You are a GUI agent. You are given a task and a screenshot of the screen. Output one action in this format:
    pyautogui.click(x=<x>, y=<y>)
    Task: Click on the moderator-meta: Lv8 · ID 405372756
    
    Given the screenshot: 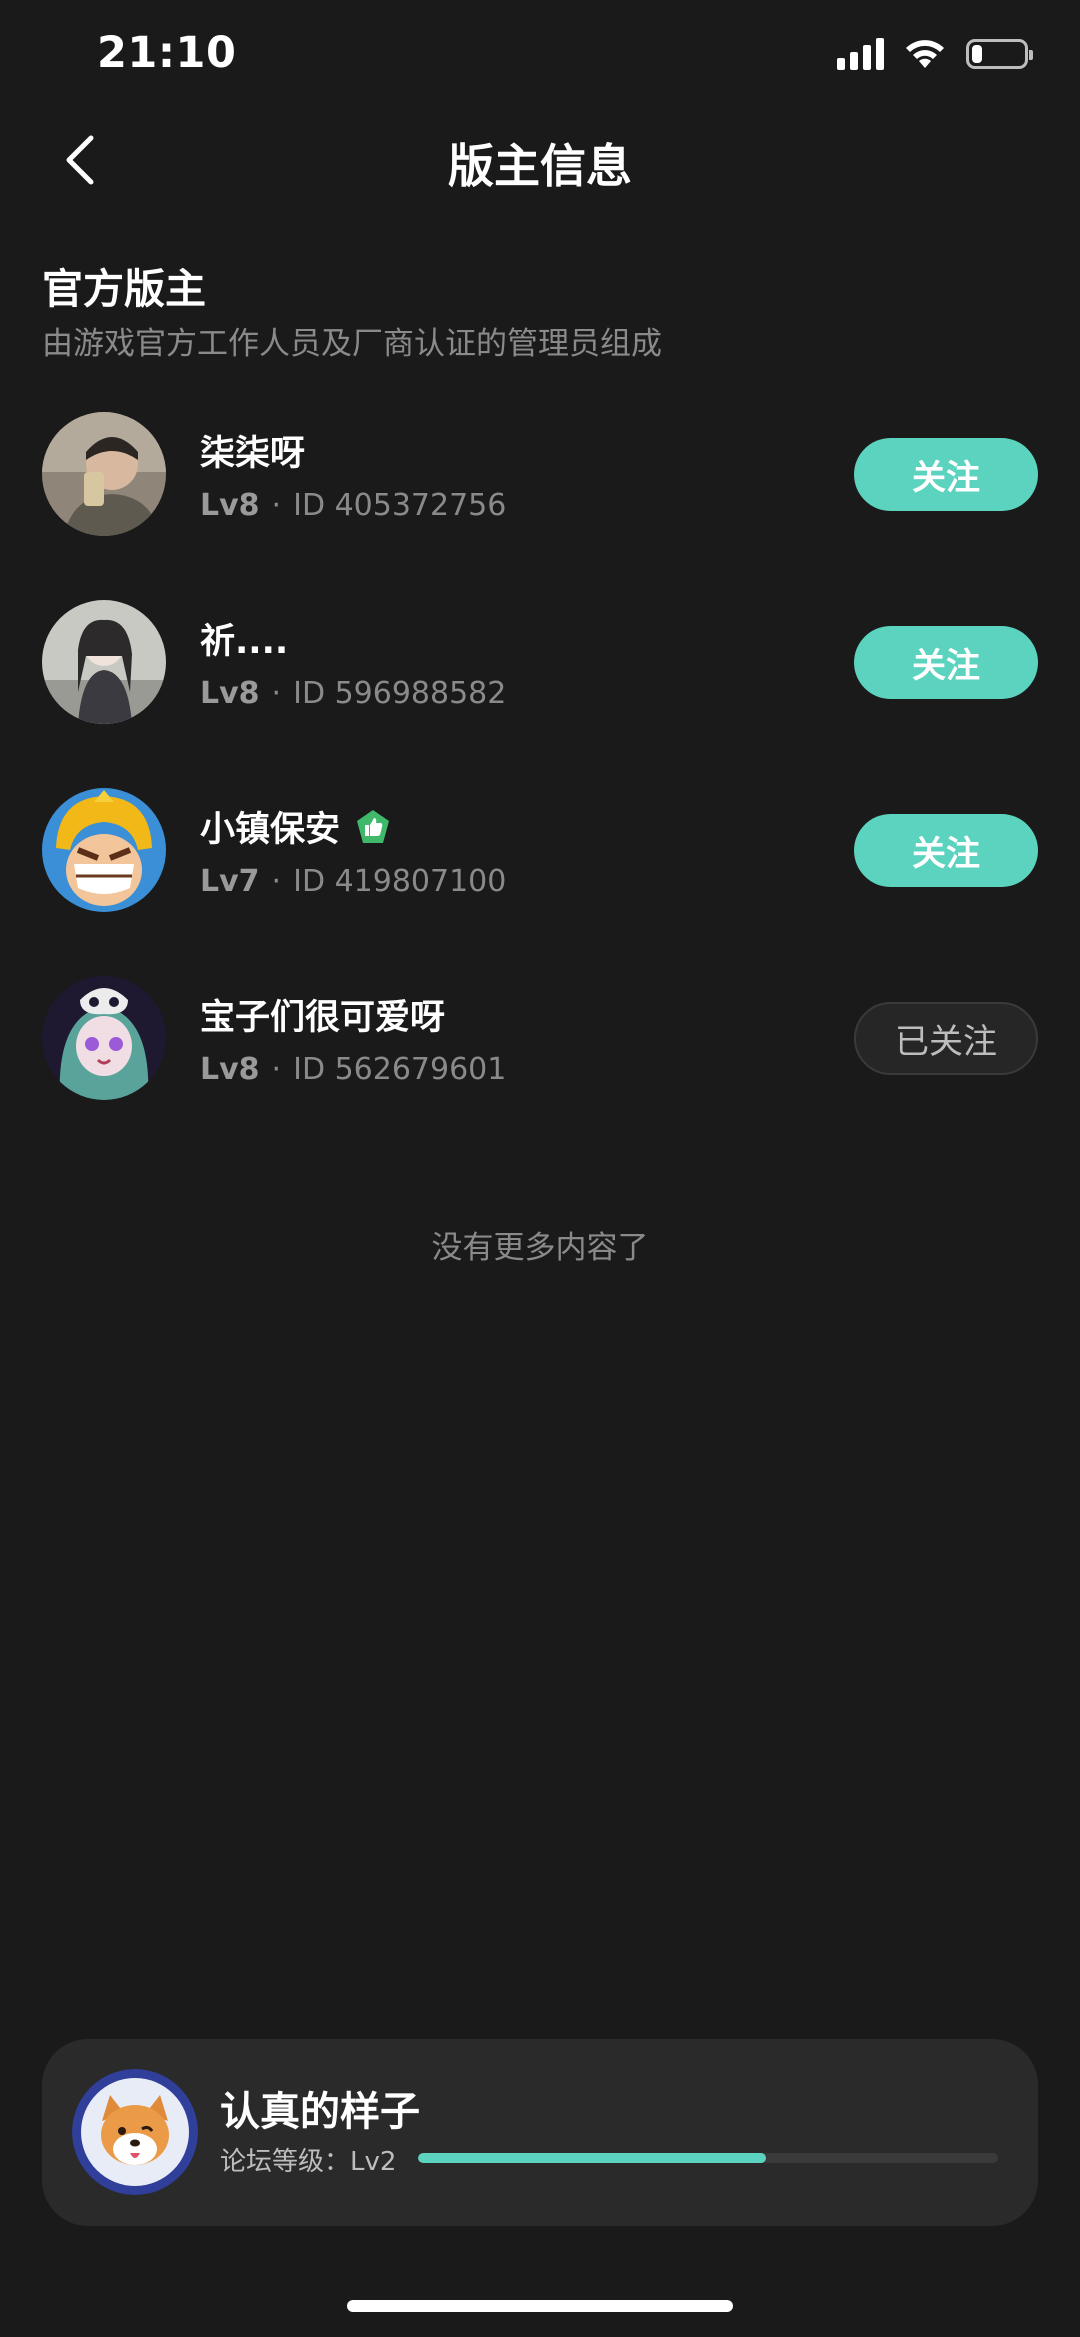 What is the action you would take?
    pyautogui.click(x=353, y=505)
    